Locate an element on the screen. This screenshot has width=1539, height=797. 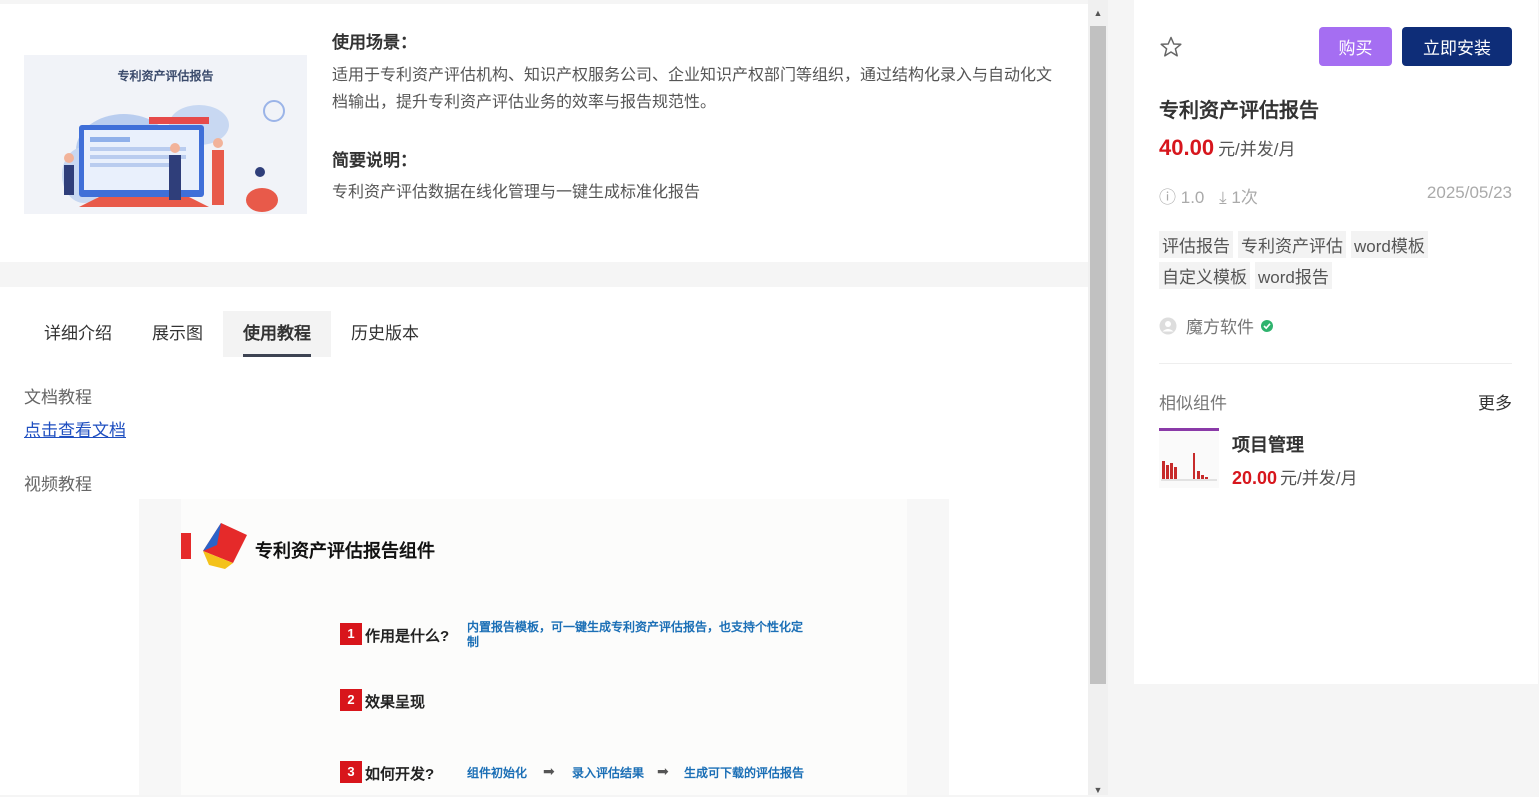
detail-tabs: 详细介绍 展示图 使用教程 历史版本 is located at coordinates (231, 334).